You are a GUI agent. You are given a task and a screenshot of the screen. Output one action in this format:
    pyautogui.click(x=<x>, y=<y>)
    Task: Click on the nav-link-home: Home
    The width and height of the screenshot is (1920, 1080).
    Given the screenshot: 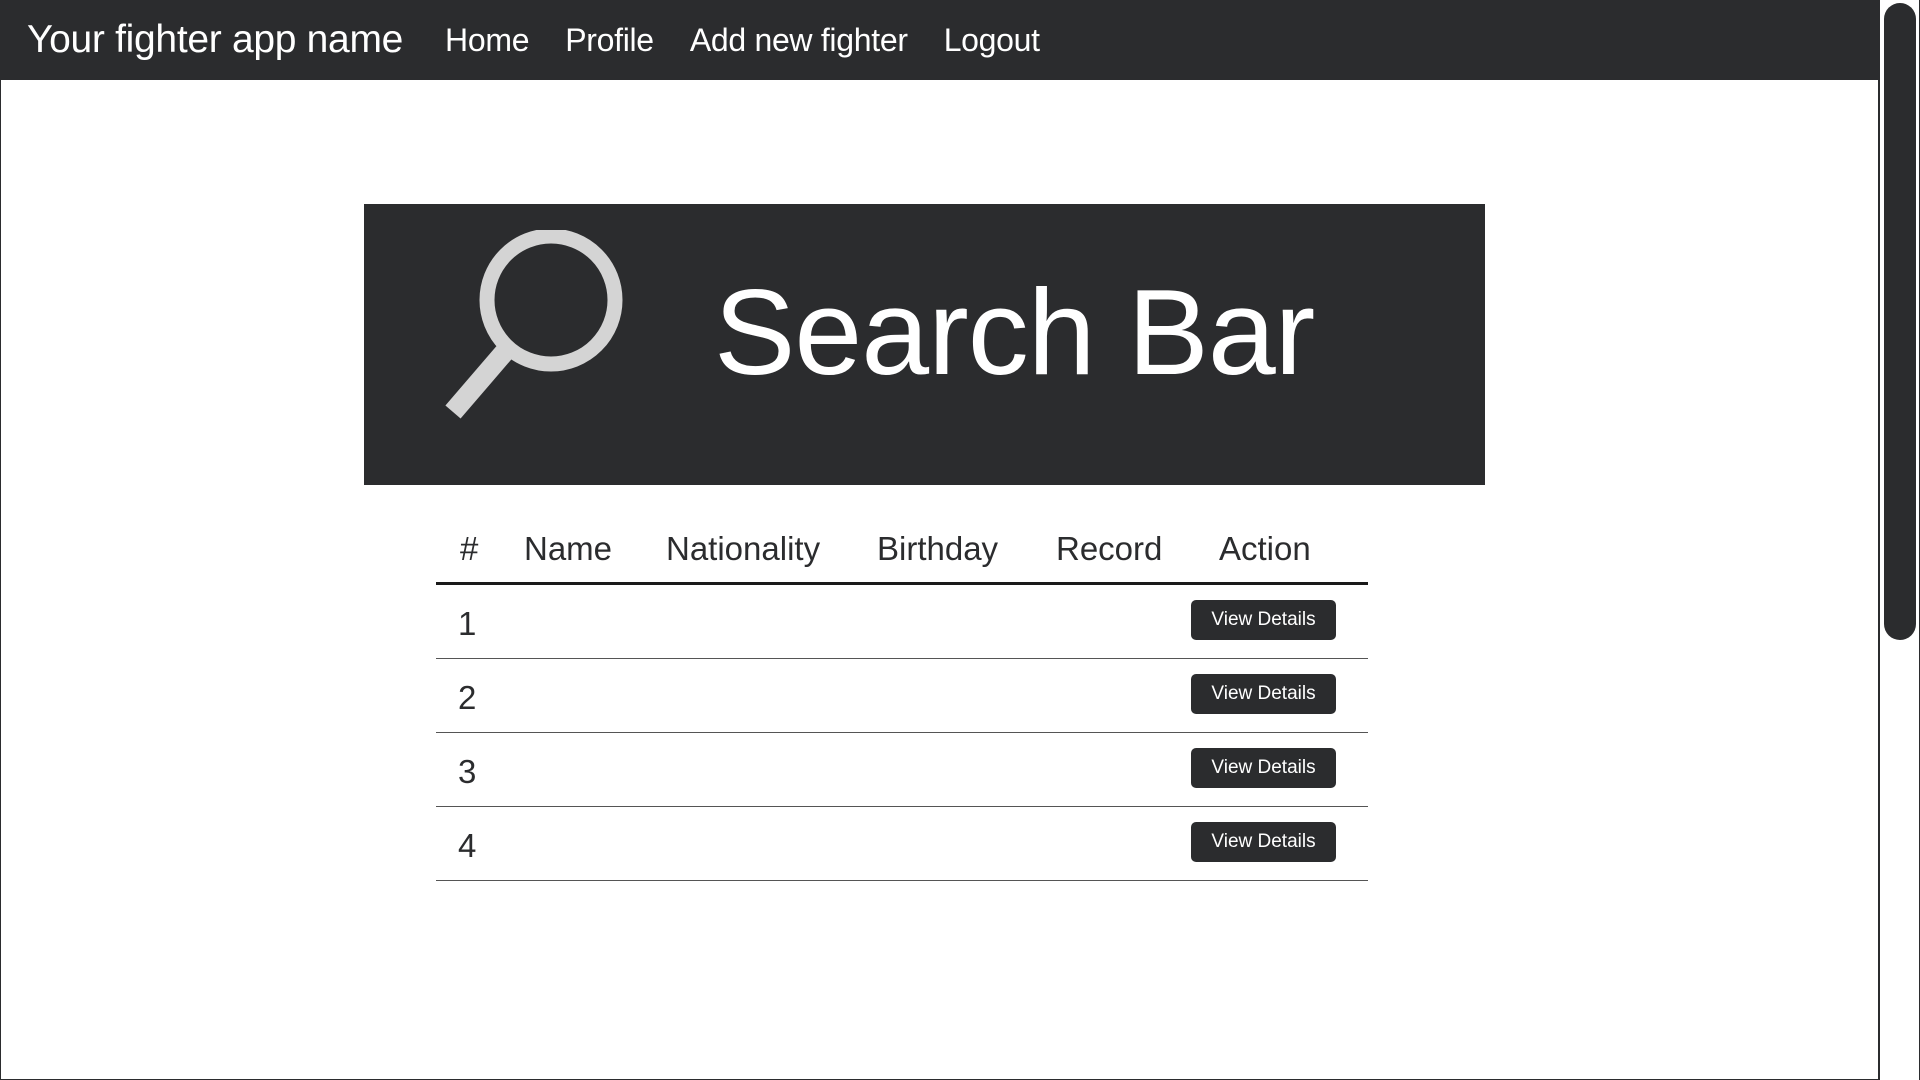 What is the action you would take?
    pyautogui.click(x=487, y=40)
    